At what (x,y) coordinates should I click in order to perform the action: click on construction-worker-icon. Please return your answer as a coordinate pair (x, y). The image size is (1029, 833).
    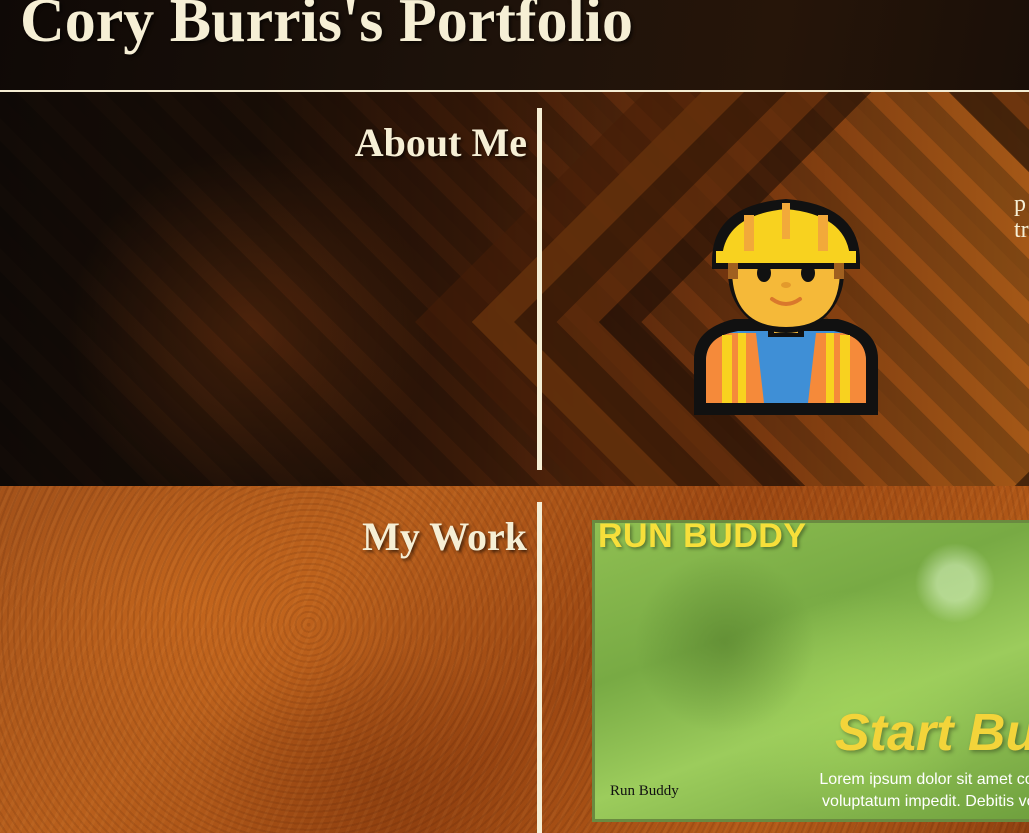
    Looking at the image, I should click on (786, 307).